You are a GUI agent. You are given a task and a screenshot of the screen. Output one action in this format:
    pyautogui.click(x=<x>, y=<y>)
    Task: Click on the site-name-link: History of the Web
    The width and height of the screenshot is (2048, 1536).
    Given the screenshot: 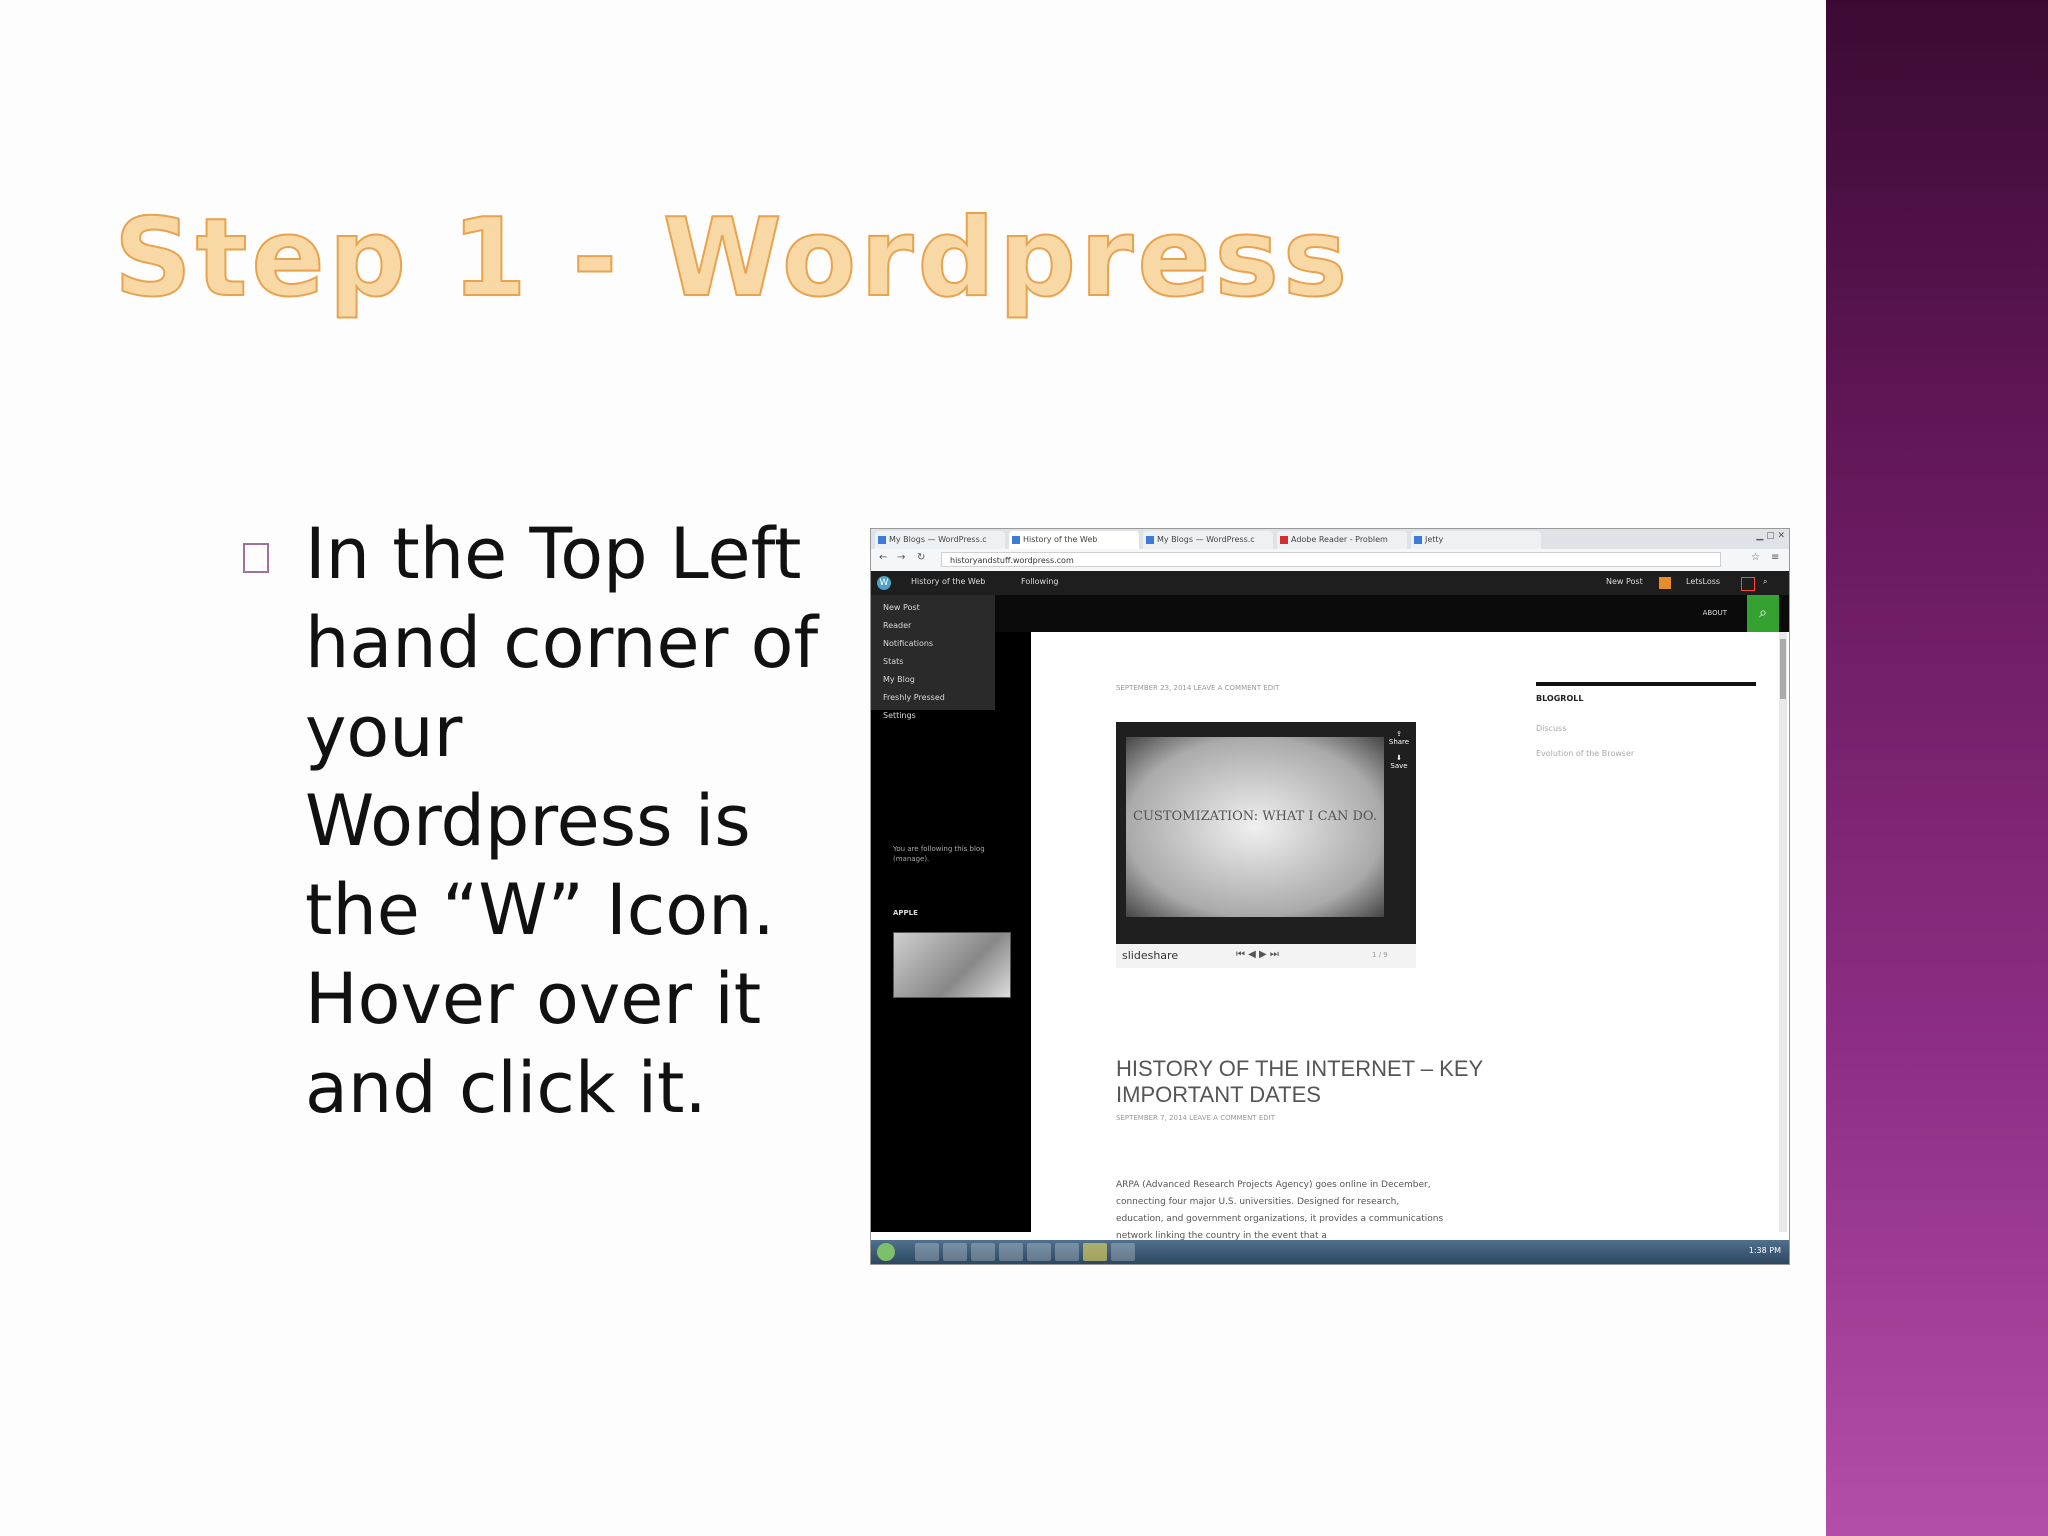 What is the action you would take?
    pyautogui.click(x=948, y=581)
    